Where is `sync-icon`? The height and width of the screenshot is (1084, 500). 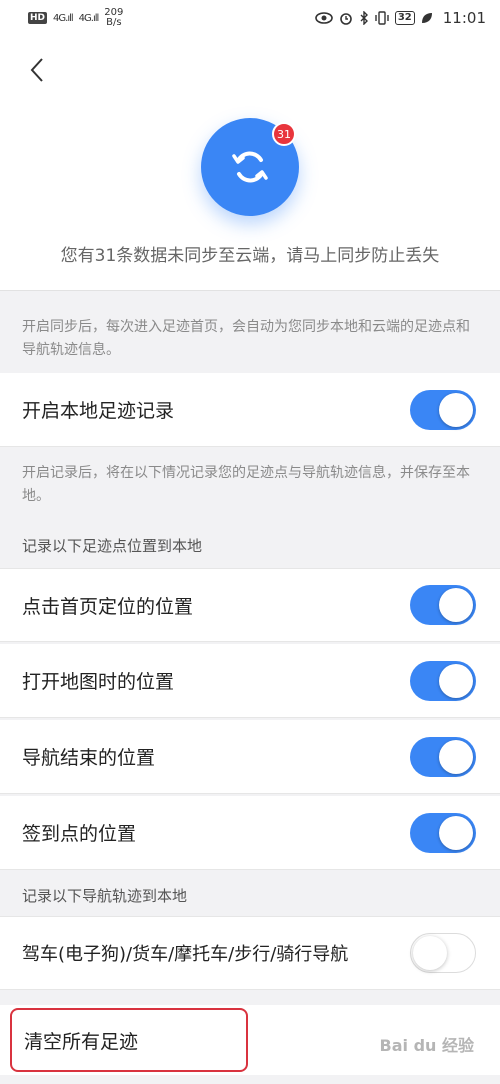
sync-icon is located at coordinates (250, 167).